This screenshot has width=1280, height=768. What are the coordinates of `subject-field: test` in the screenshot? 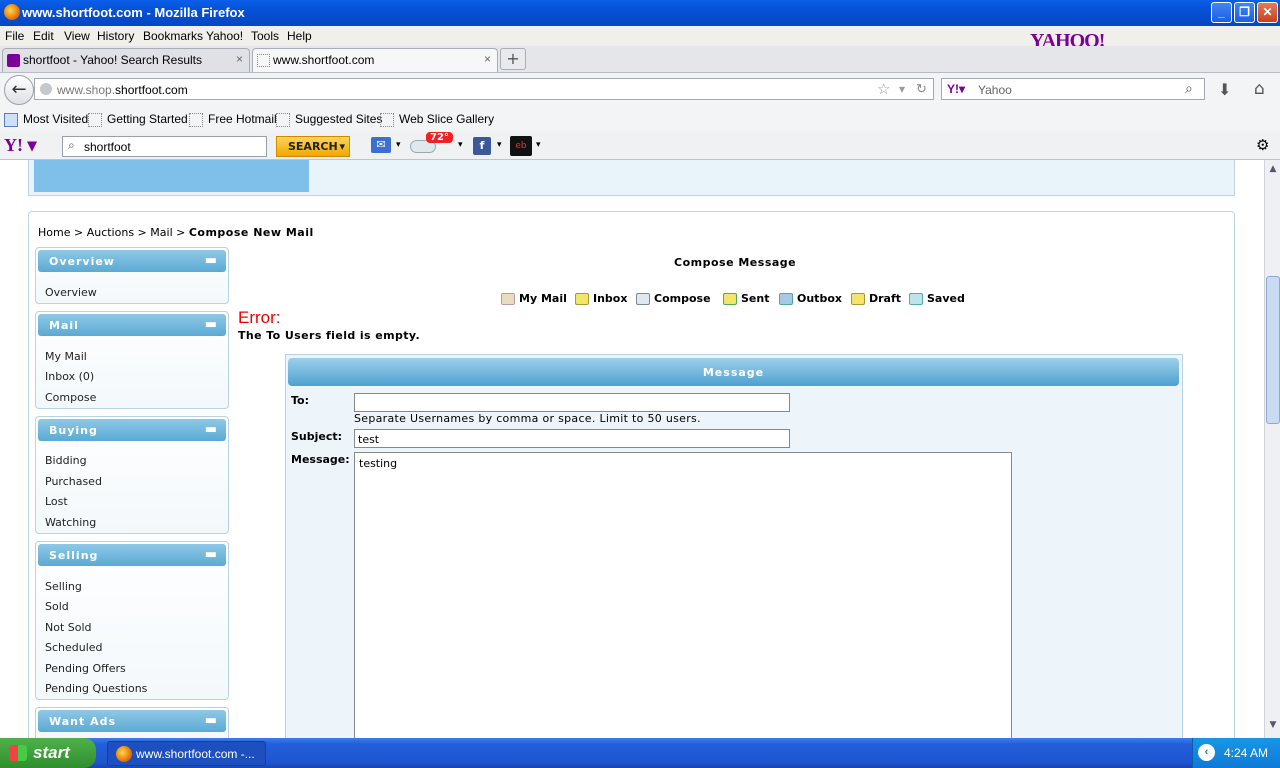 It's located at (572, 438).